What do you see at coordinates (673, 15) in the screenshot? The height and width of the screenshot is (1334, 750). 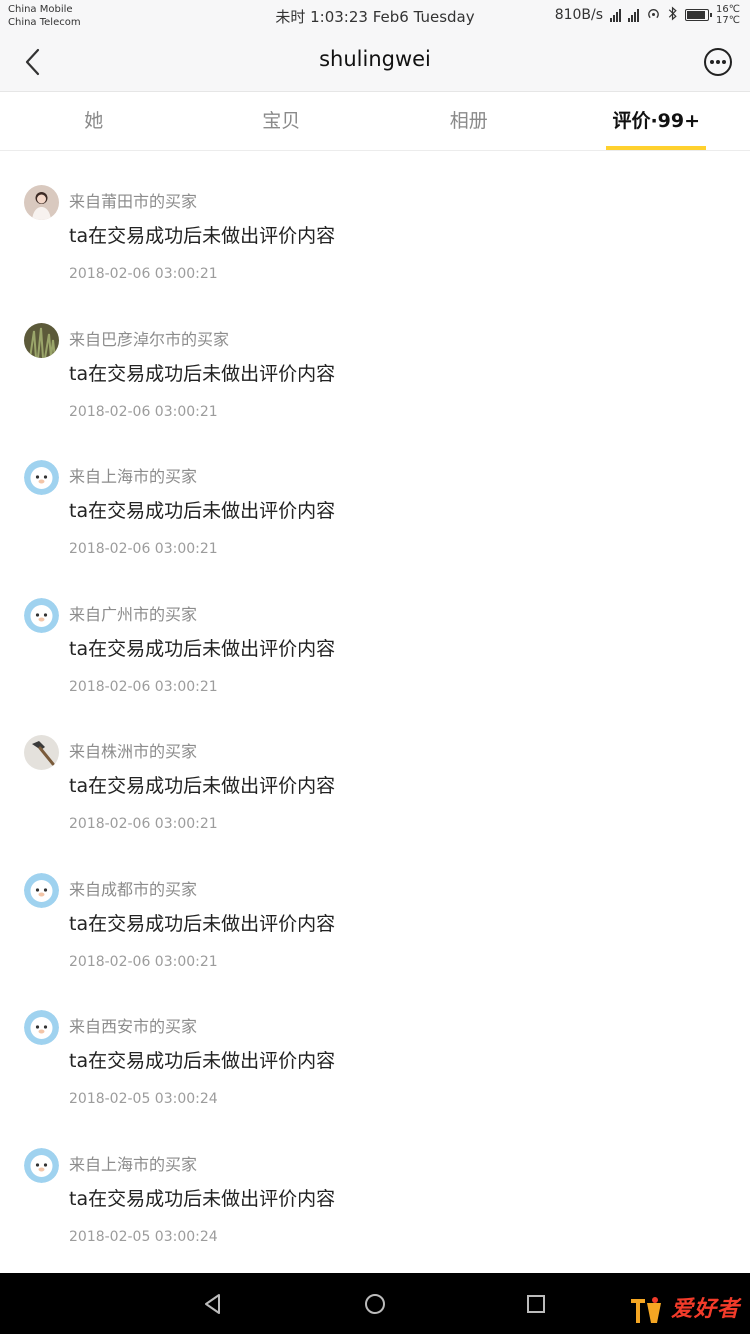 I see `bluetooth-icon` at bounding box center [673, 15].